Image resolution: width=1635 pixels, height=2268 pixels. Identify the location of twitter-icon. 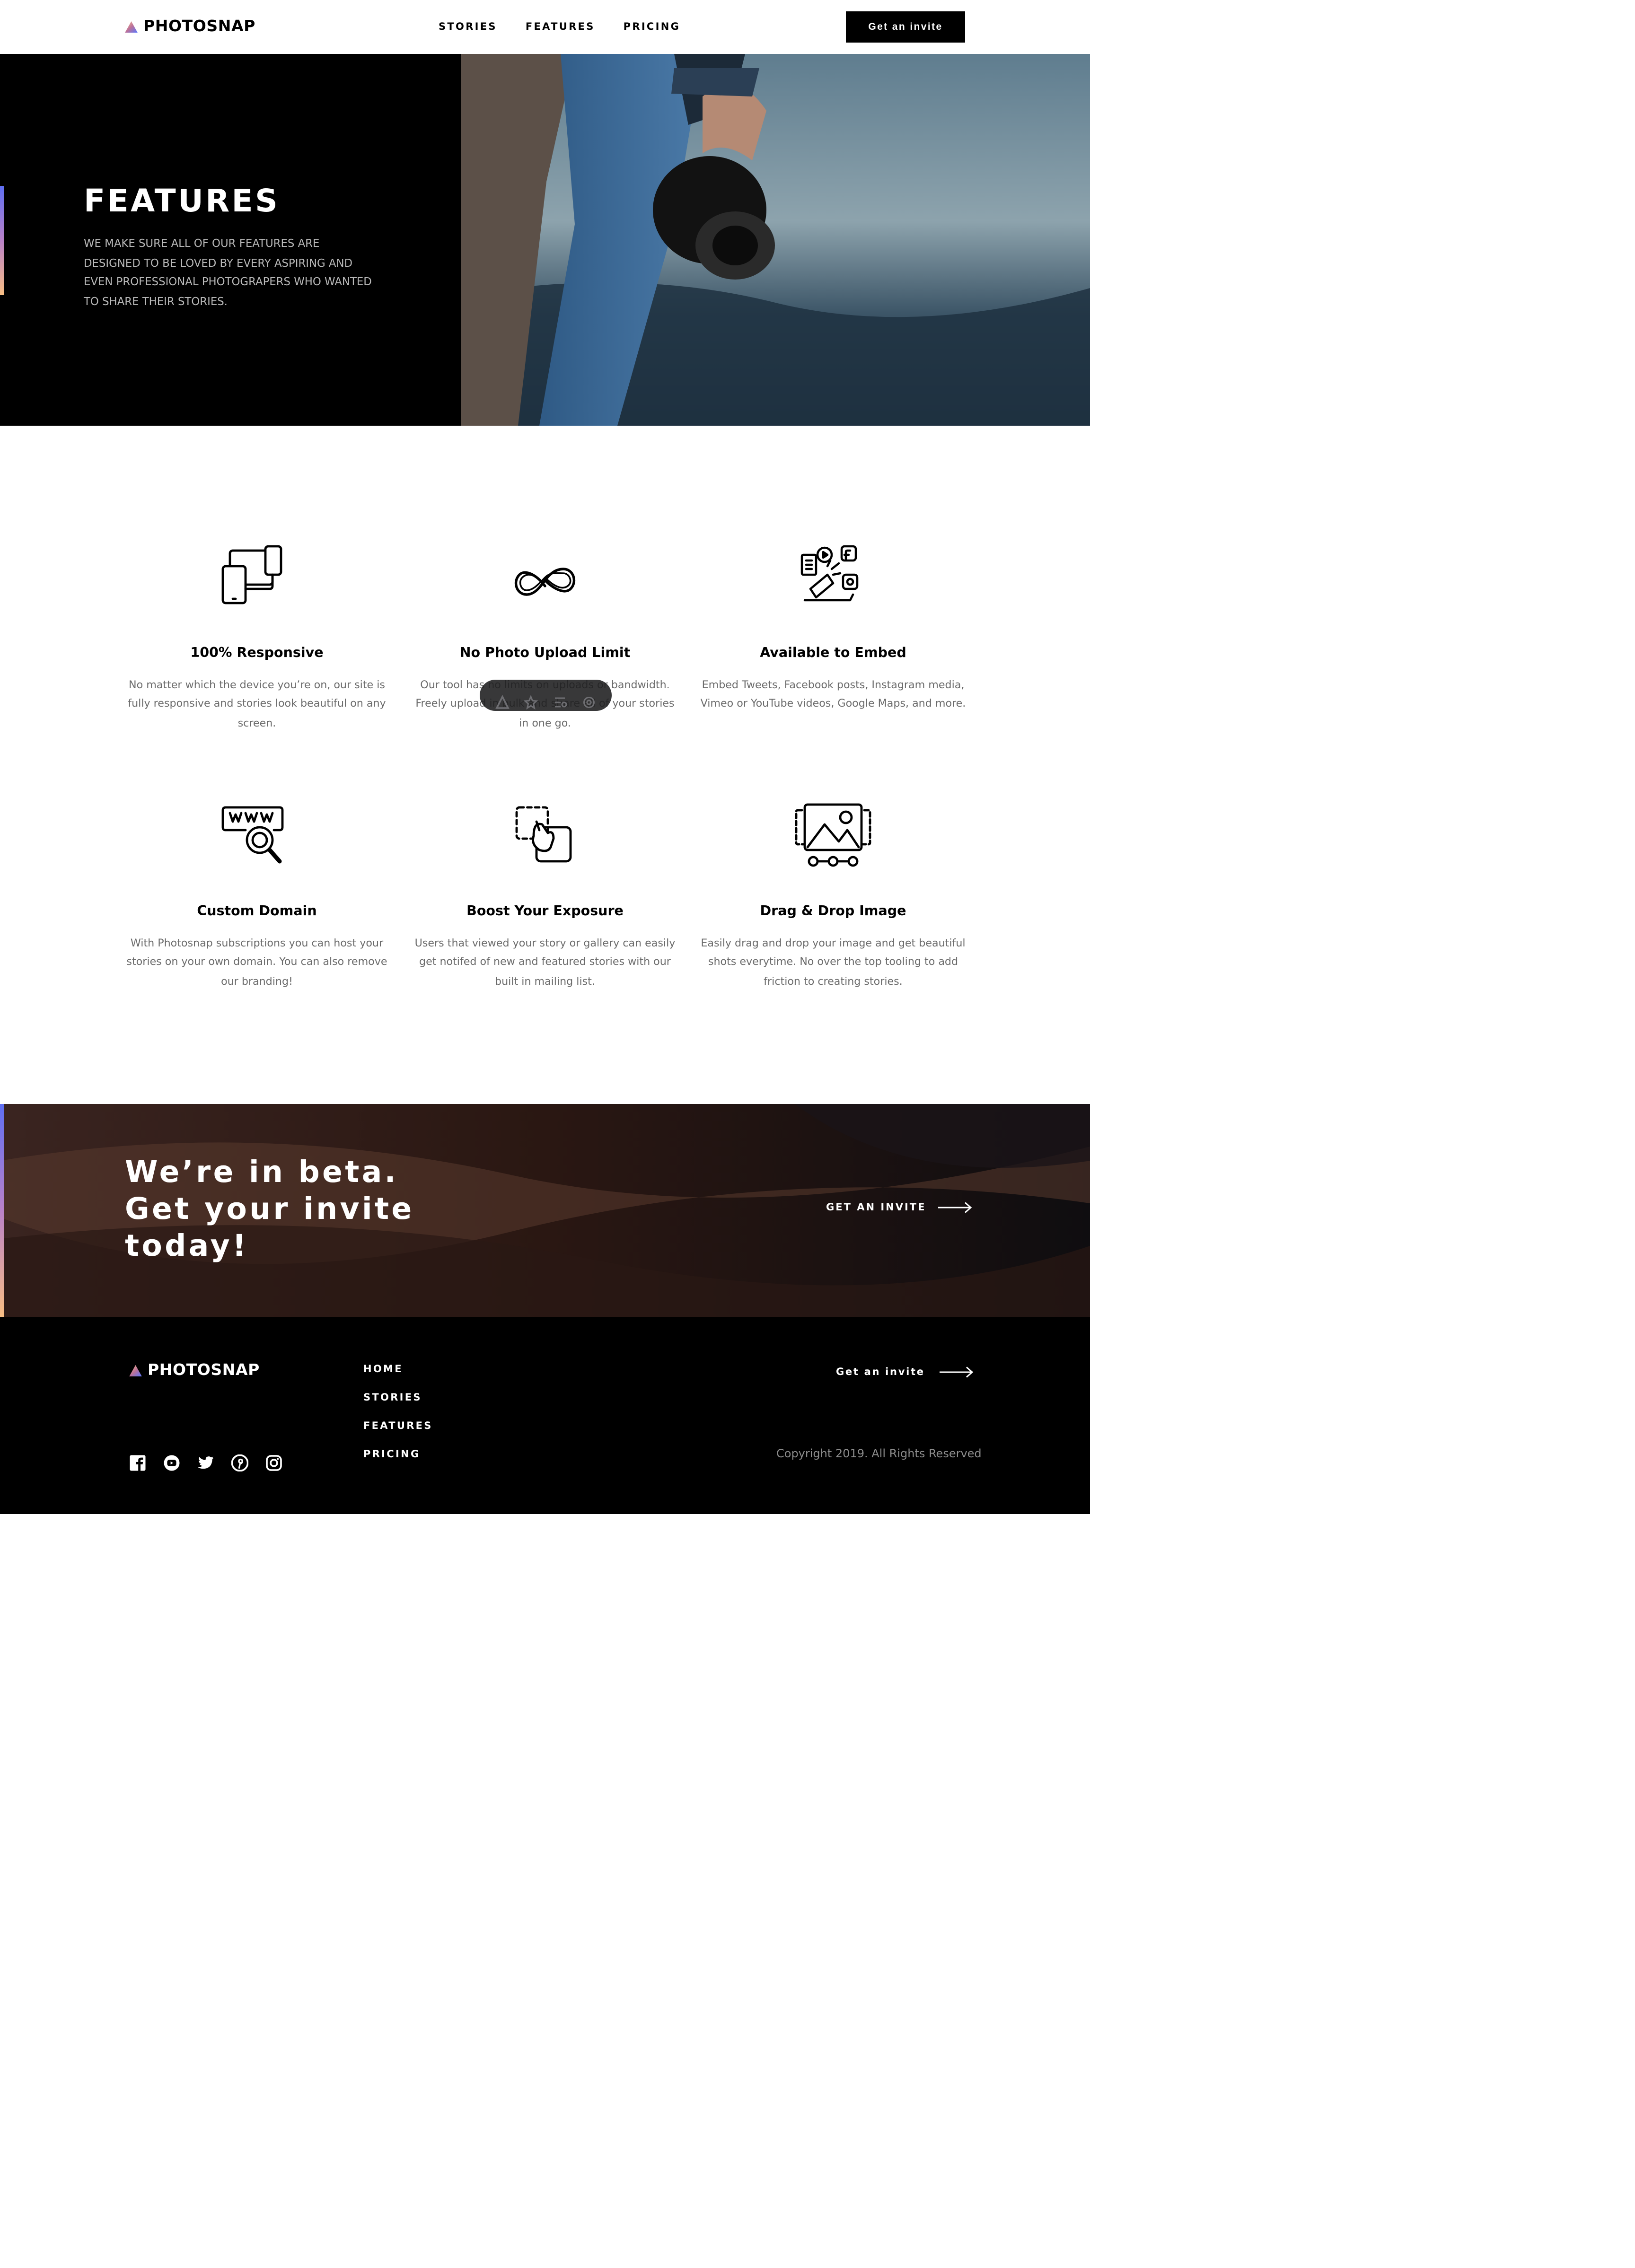
(205, 1459).